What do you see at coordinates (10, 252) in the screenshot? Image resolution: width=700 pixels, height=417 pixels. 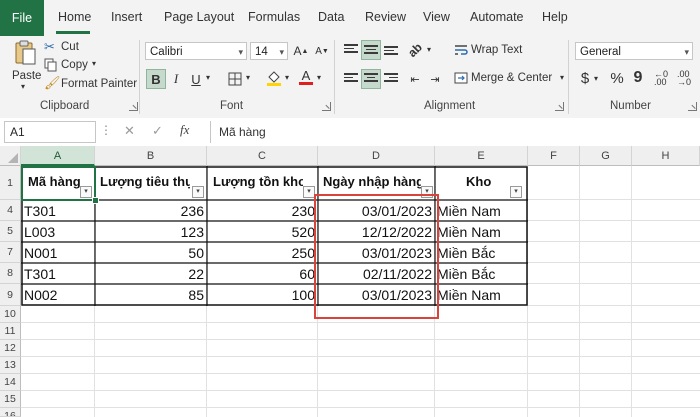 I see `row-header-7: 7` at bounding box center [10, 252].